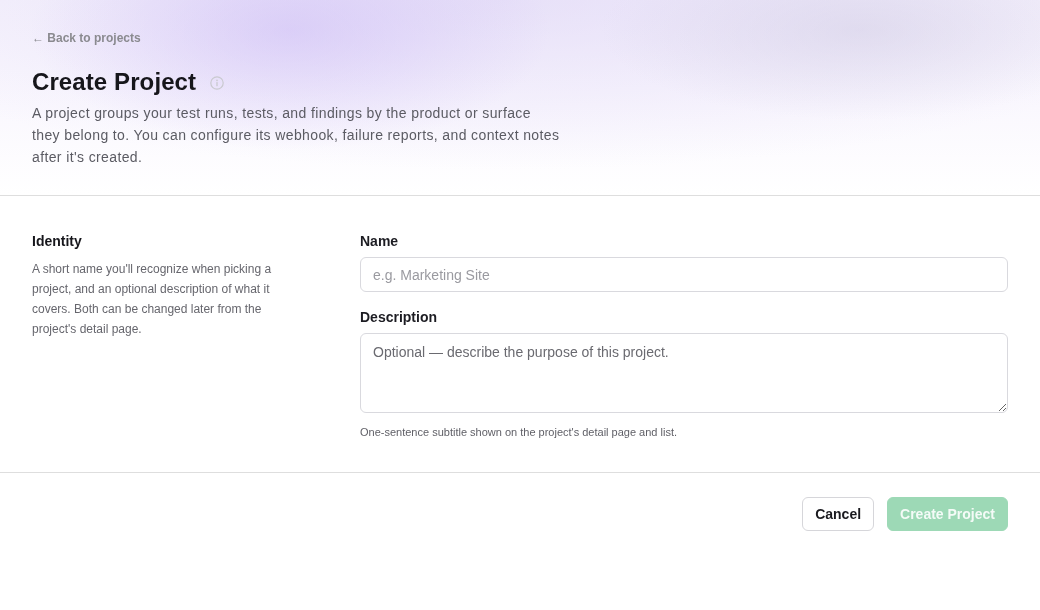  Describe the element at coordinates (379, 241) in the screenshot. I see `field-label: Name` at that location.